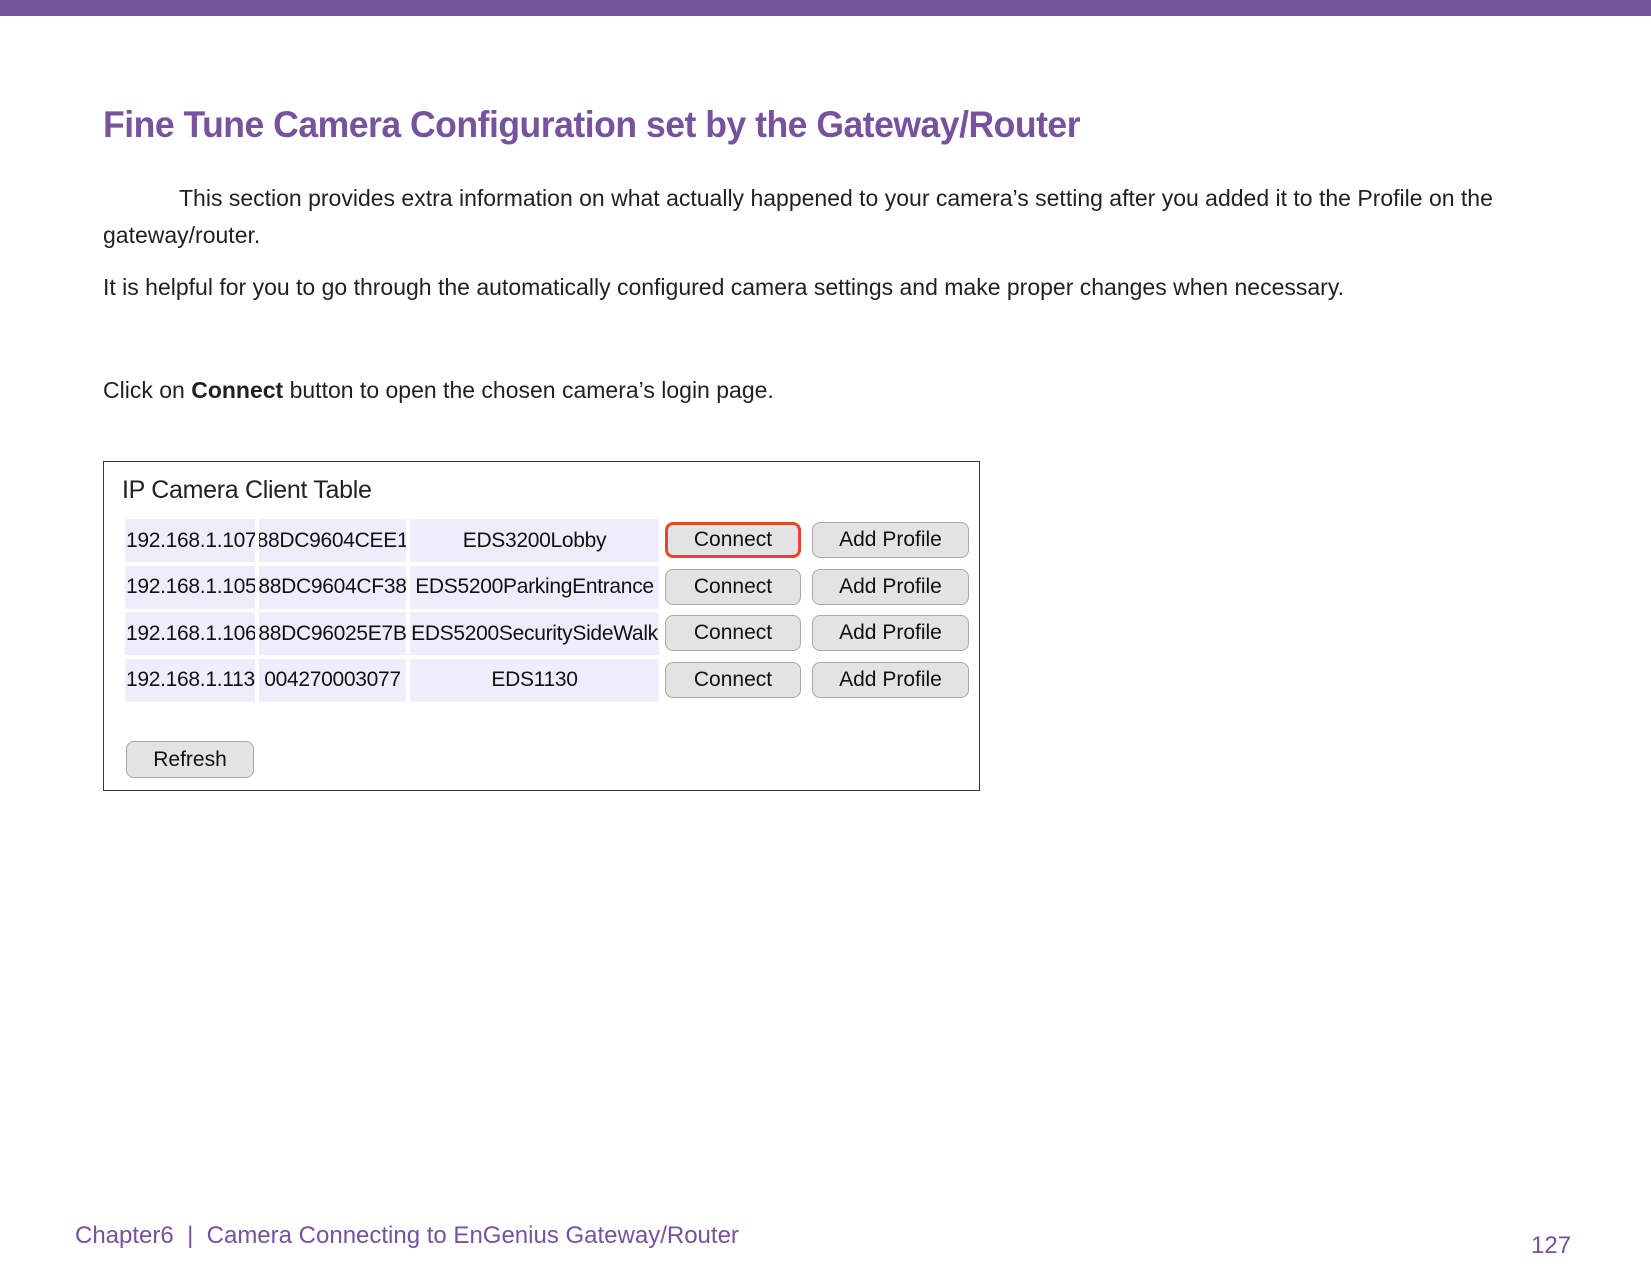  Describe the element at coordinates (332, 587) in the screenshot. I see `mac-address-cell: 88DC9604CF38` at that location.